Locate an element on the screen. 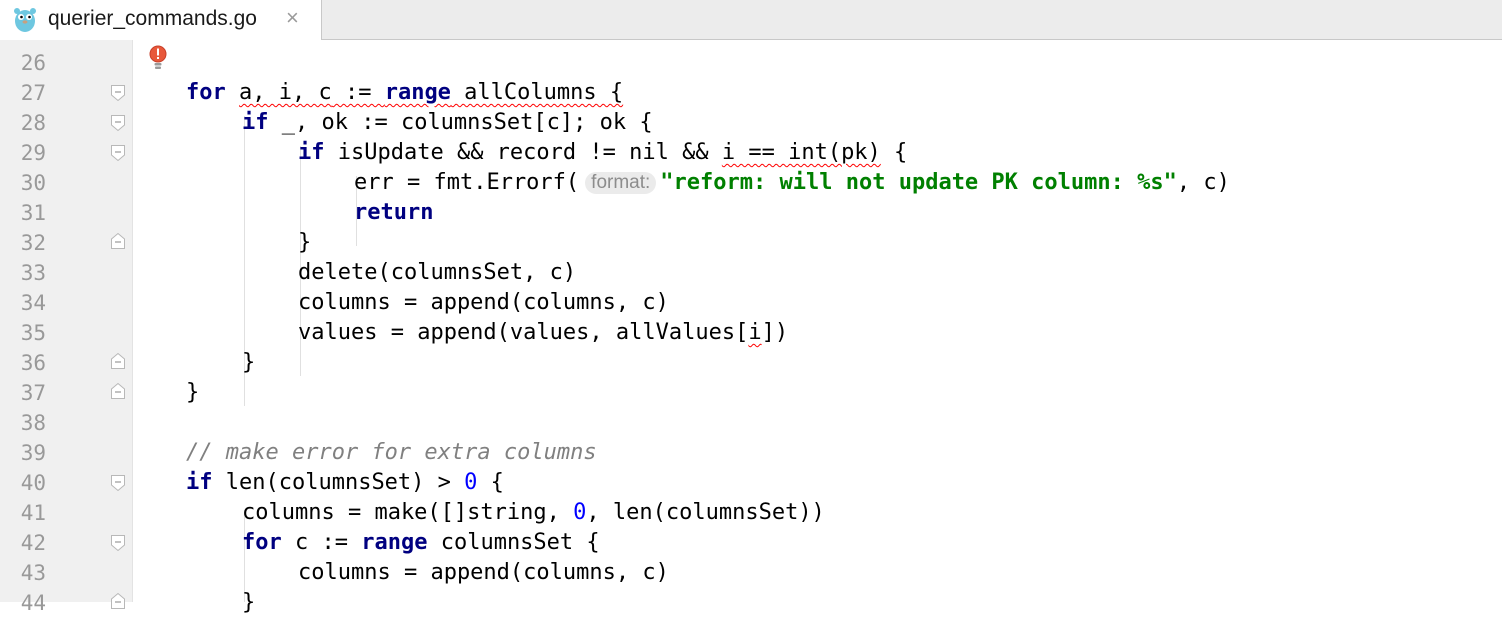 This screenshot has height=618, width=1502. line-number: 28 is located at coordinates (33, 123).